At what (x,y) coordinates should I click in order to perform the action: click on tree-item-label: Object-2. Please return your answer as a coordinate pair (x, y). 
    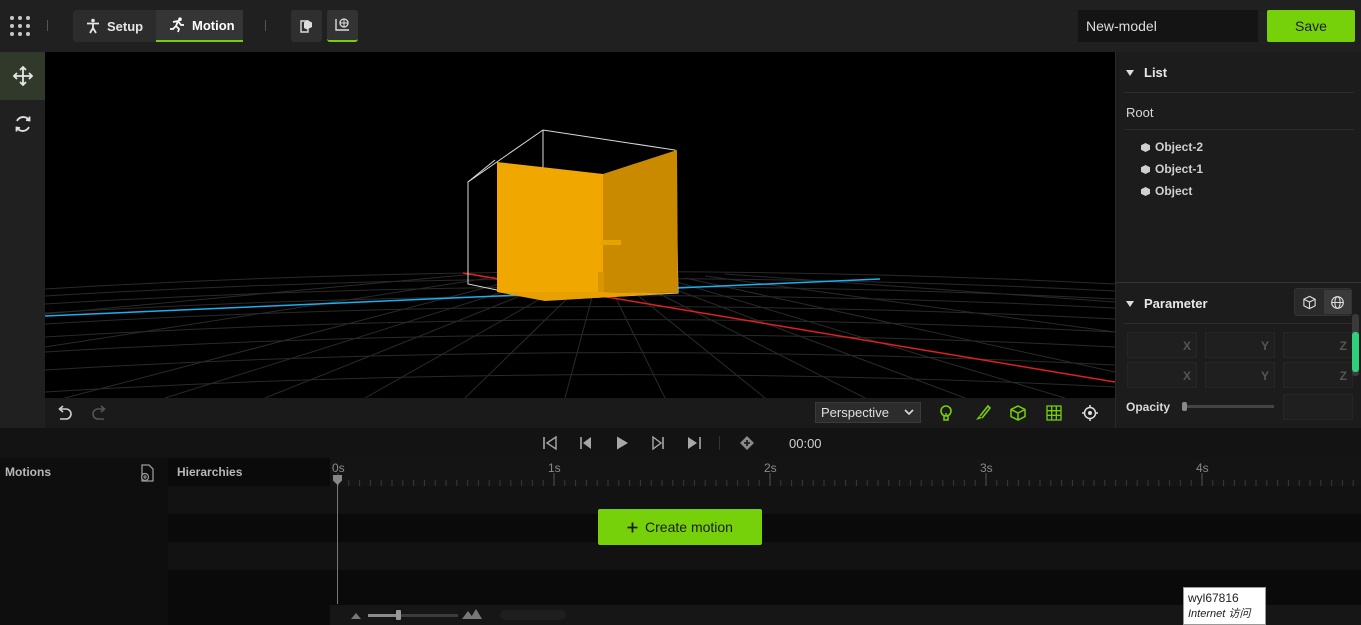
    Looking at the image, I should click on (1179, 147).